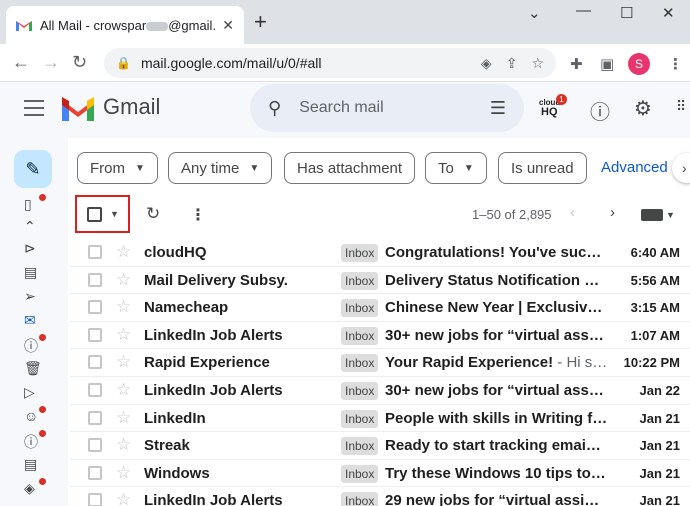 Image resolution: width=690 pixels, height=506 pixels. What do you see at coordinates (34, 369) in the screenshot?
I see `trash-icon: 🗑` at bounding box center [34, 369].